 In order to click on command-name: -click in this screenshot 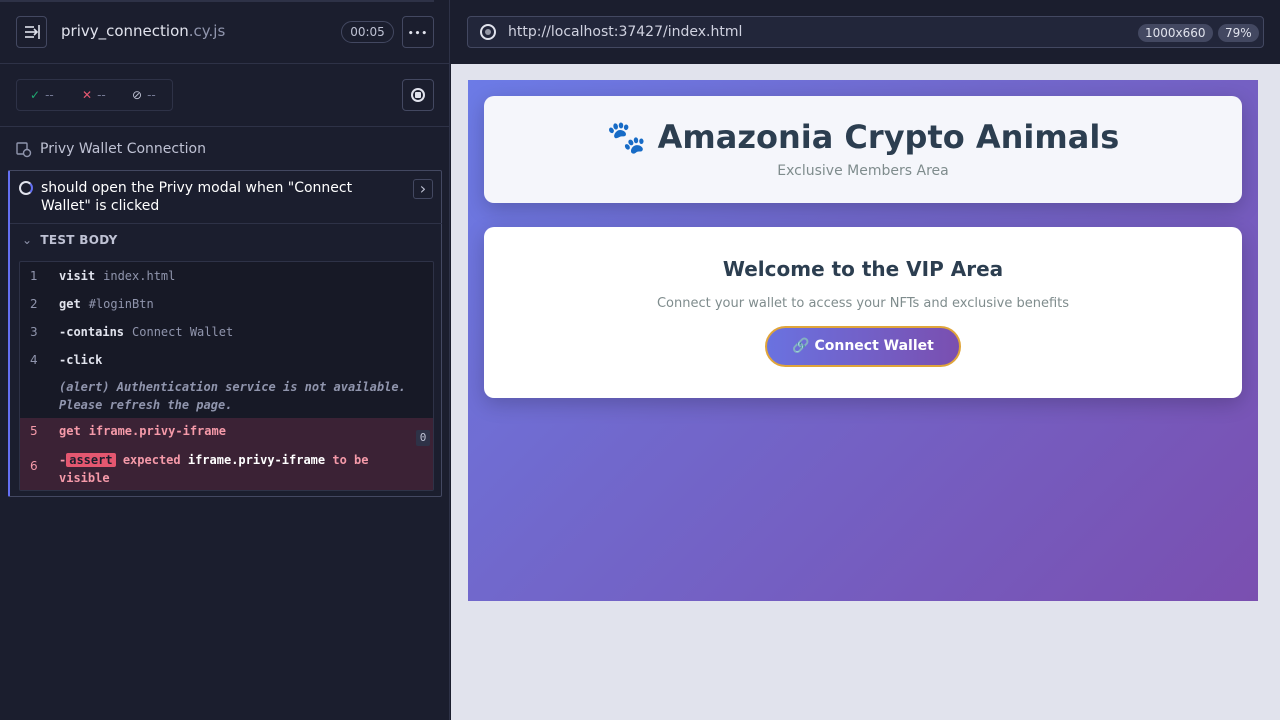, I will do `click(84, 360)`.